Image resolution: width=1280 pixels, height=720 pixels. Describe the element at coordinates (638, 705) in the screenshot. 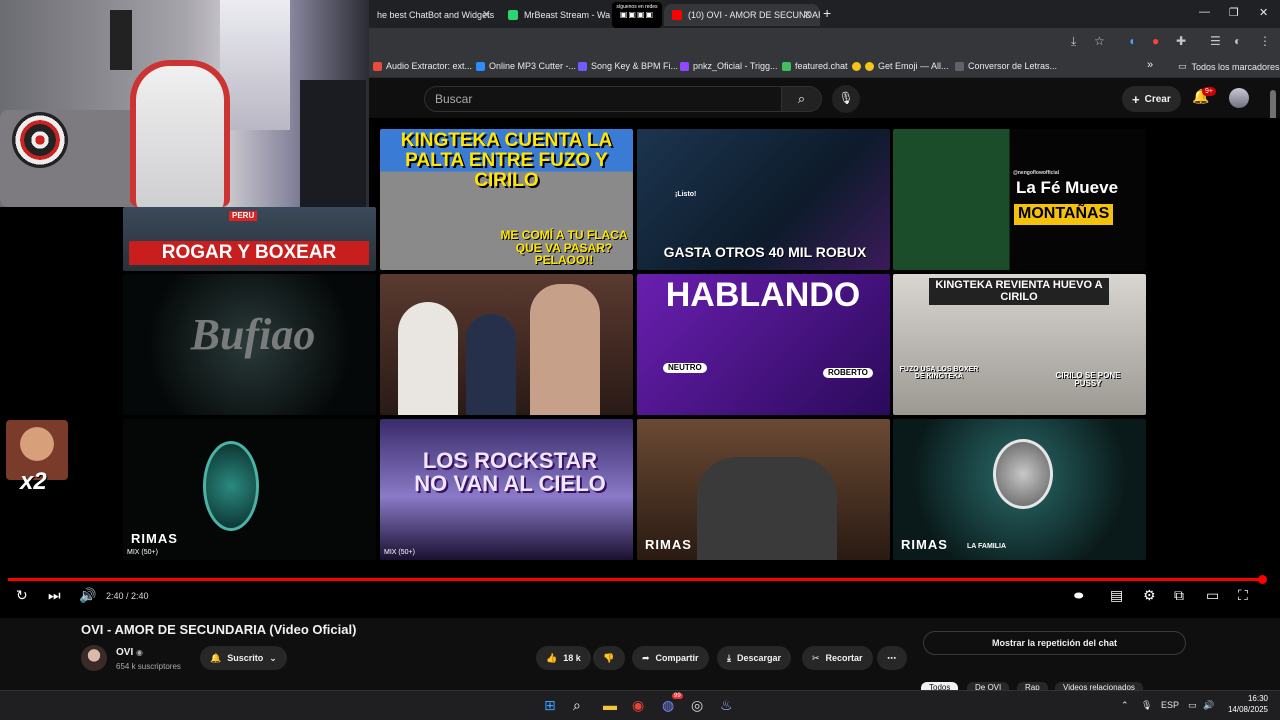

I see `chrome-icon: ◉` at that location.